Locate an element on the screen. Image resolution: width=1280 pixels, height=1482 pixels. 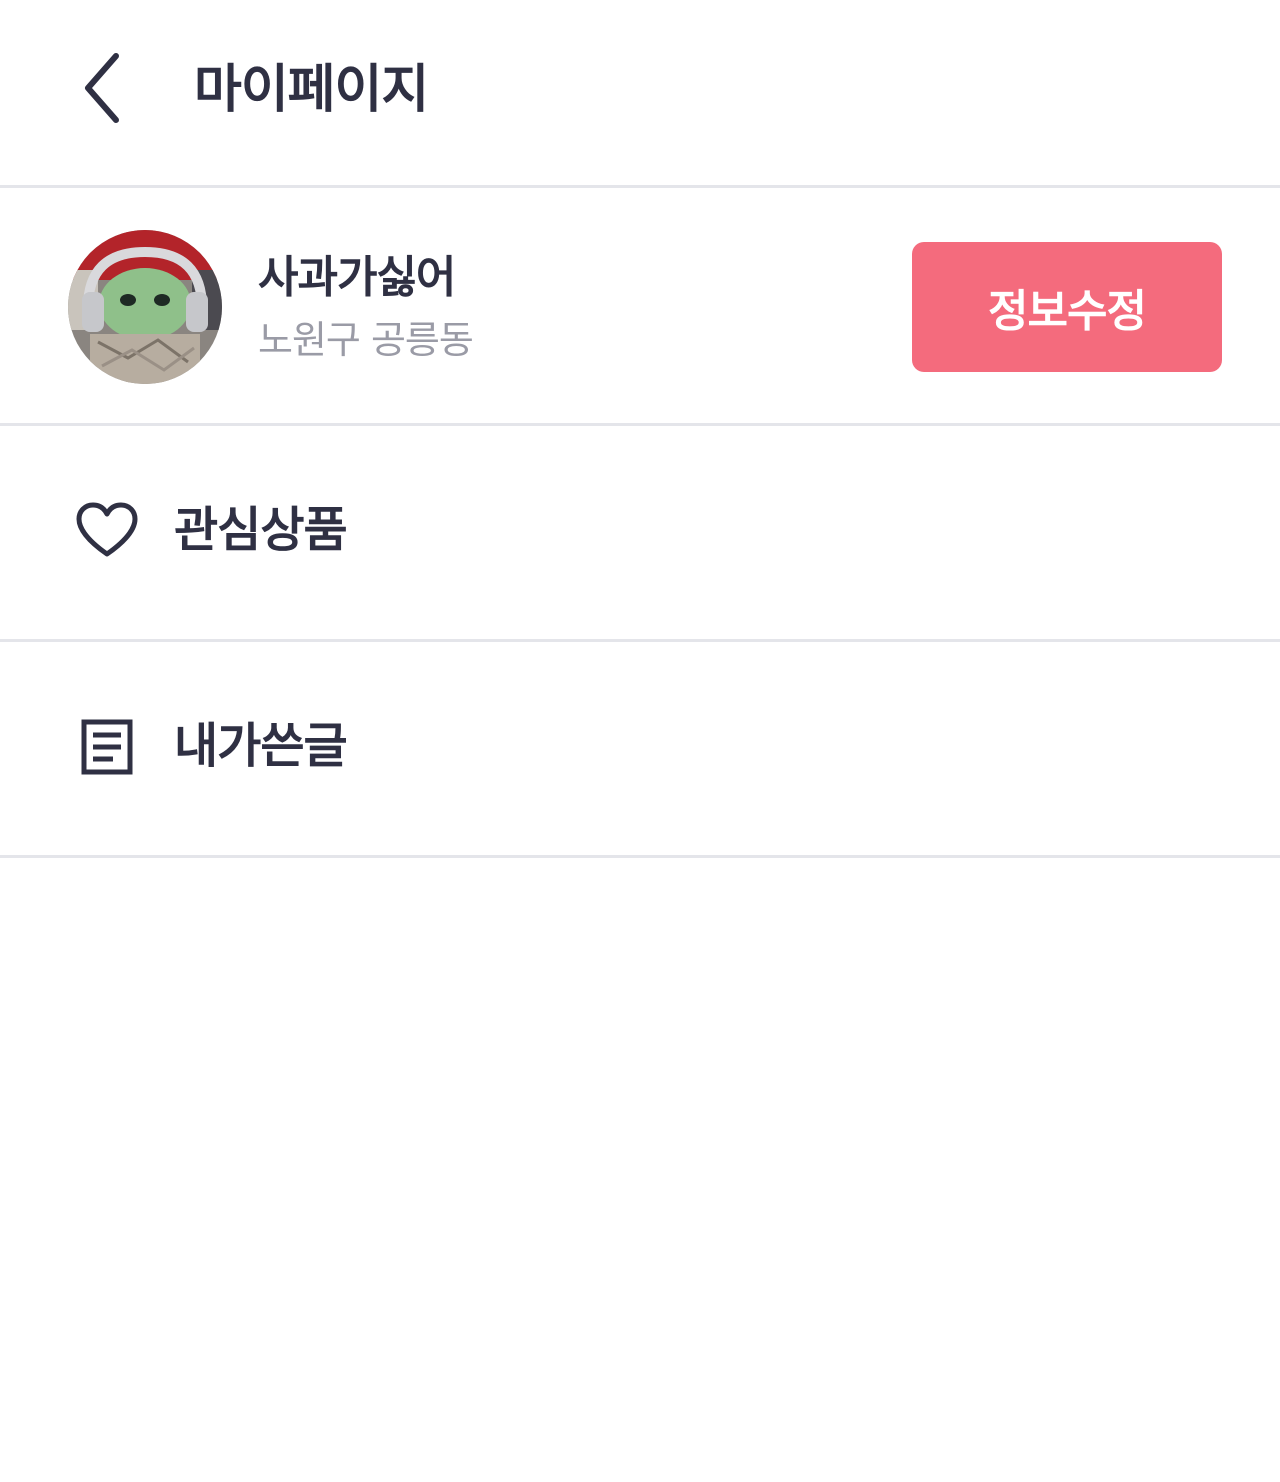
menu-item-wishlist: 관심상품 is located at coordinates (640, 534).